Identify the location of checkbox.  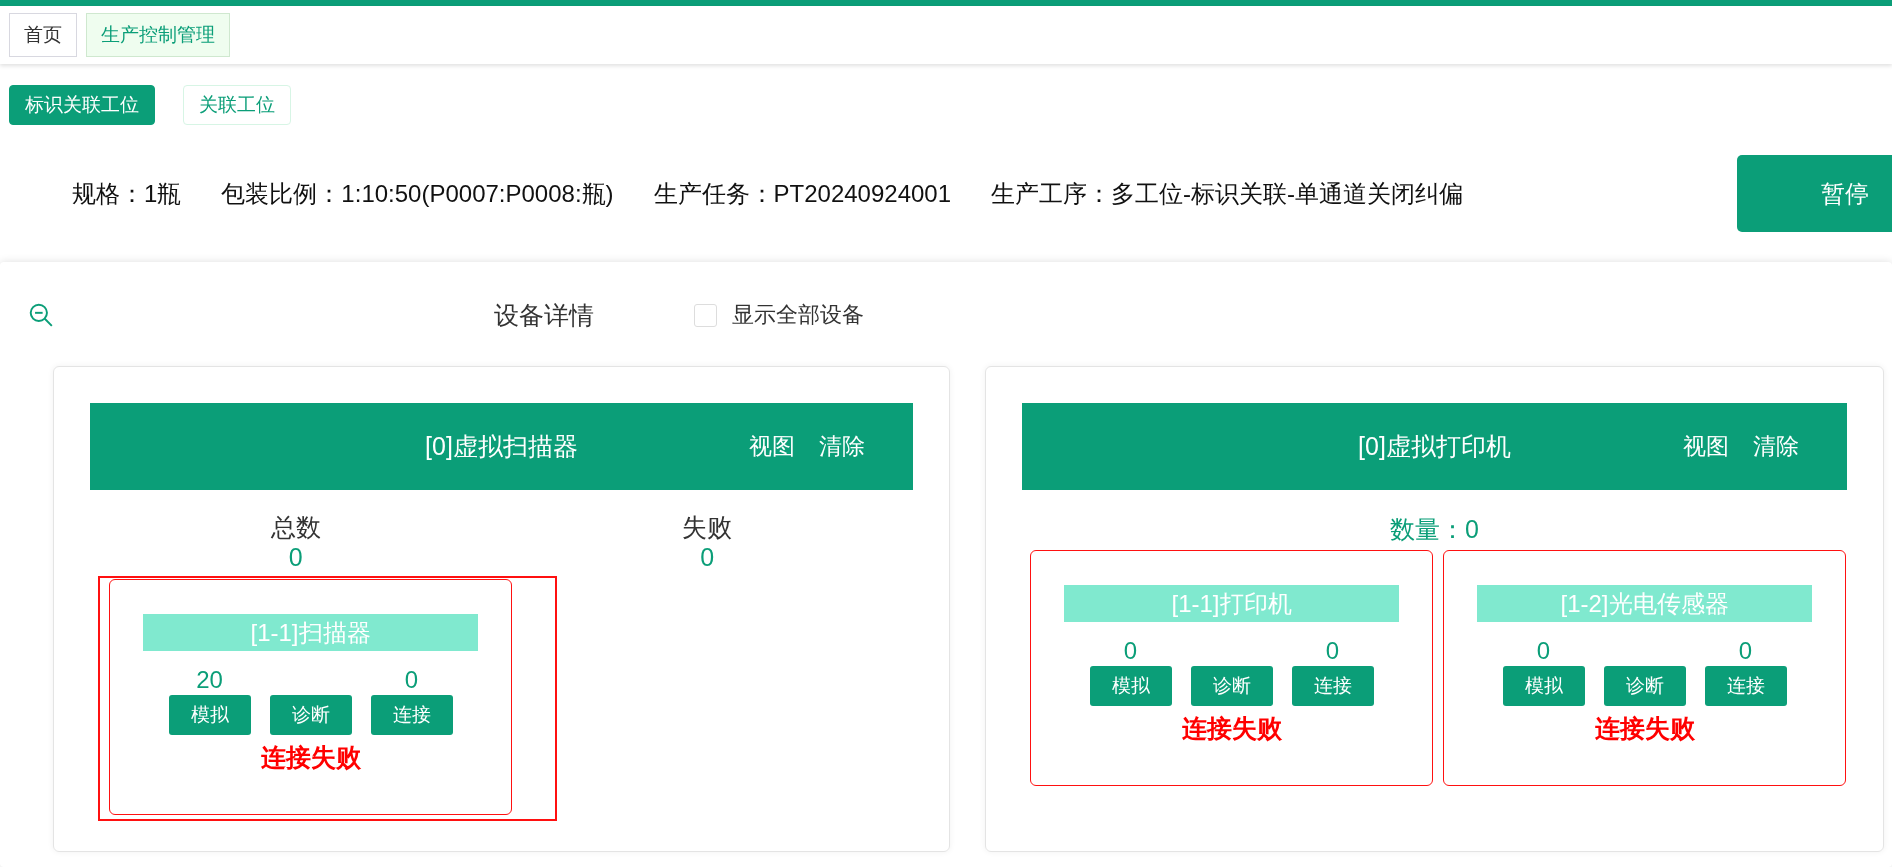
(705, 315).